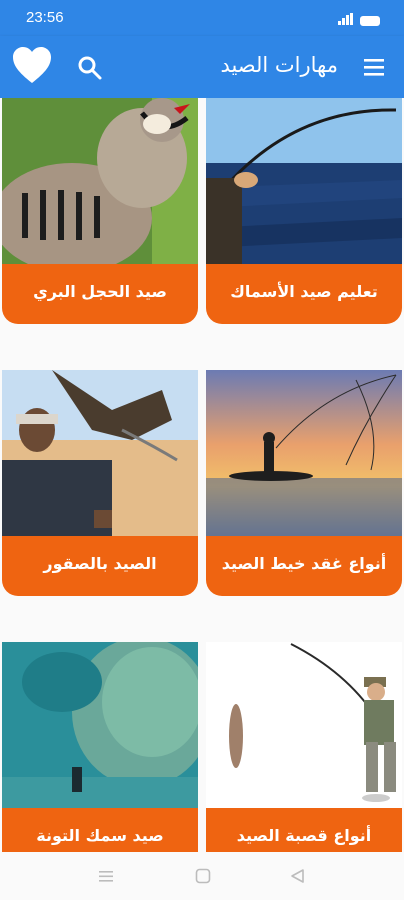 This screenshot has width=404, height=900. I want to click on status-bar: 23:56, so click(202, 18).